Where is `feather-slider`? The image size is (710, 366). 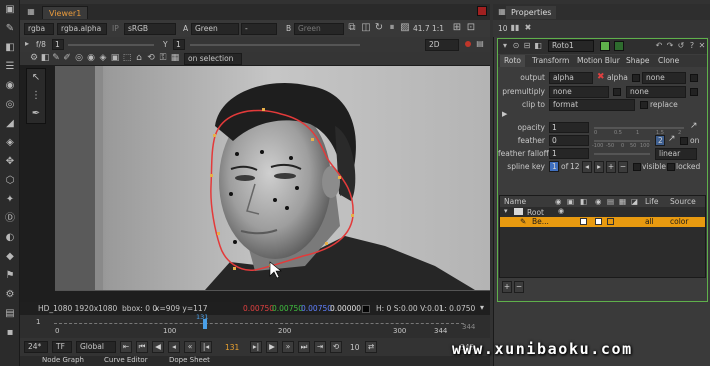
feather-slider is located at coordinates (622, 141).